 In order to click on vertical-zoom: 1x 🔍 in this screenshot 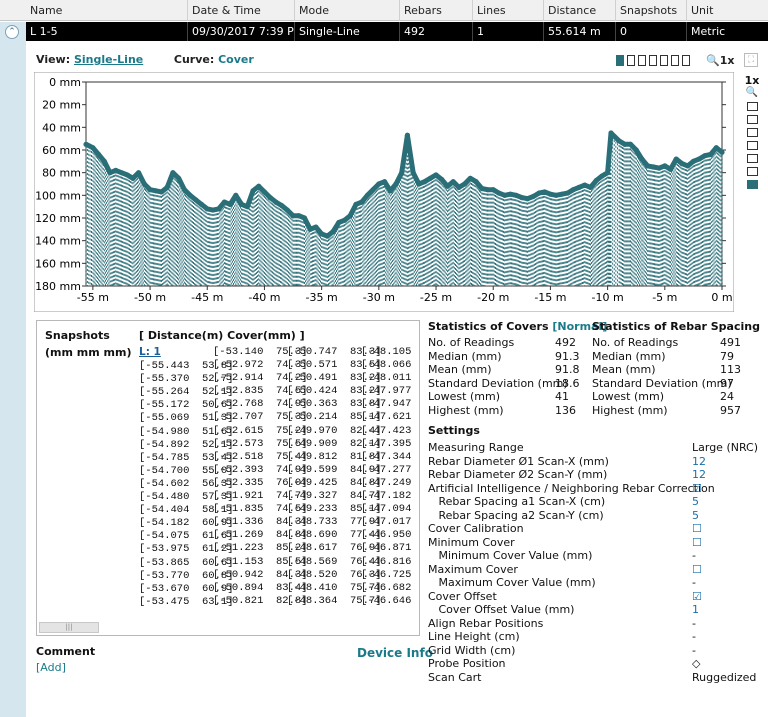, I will do `click(752, 131)`.